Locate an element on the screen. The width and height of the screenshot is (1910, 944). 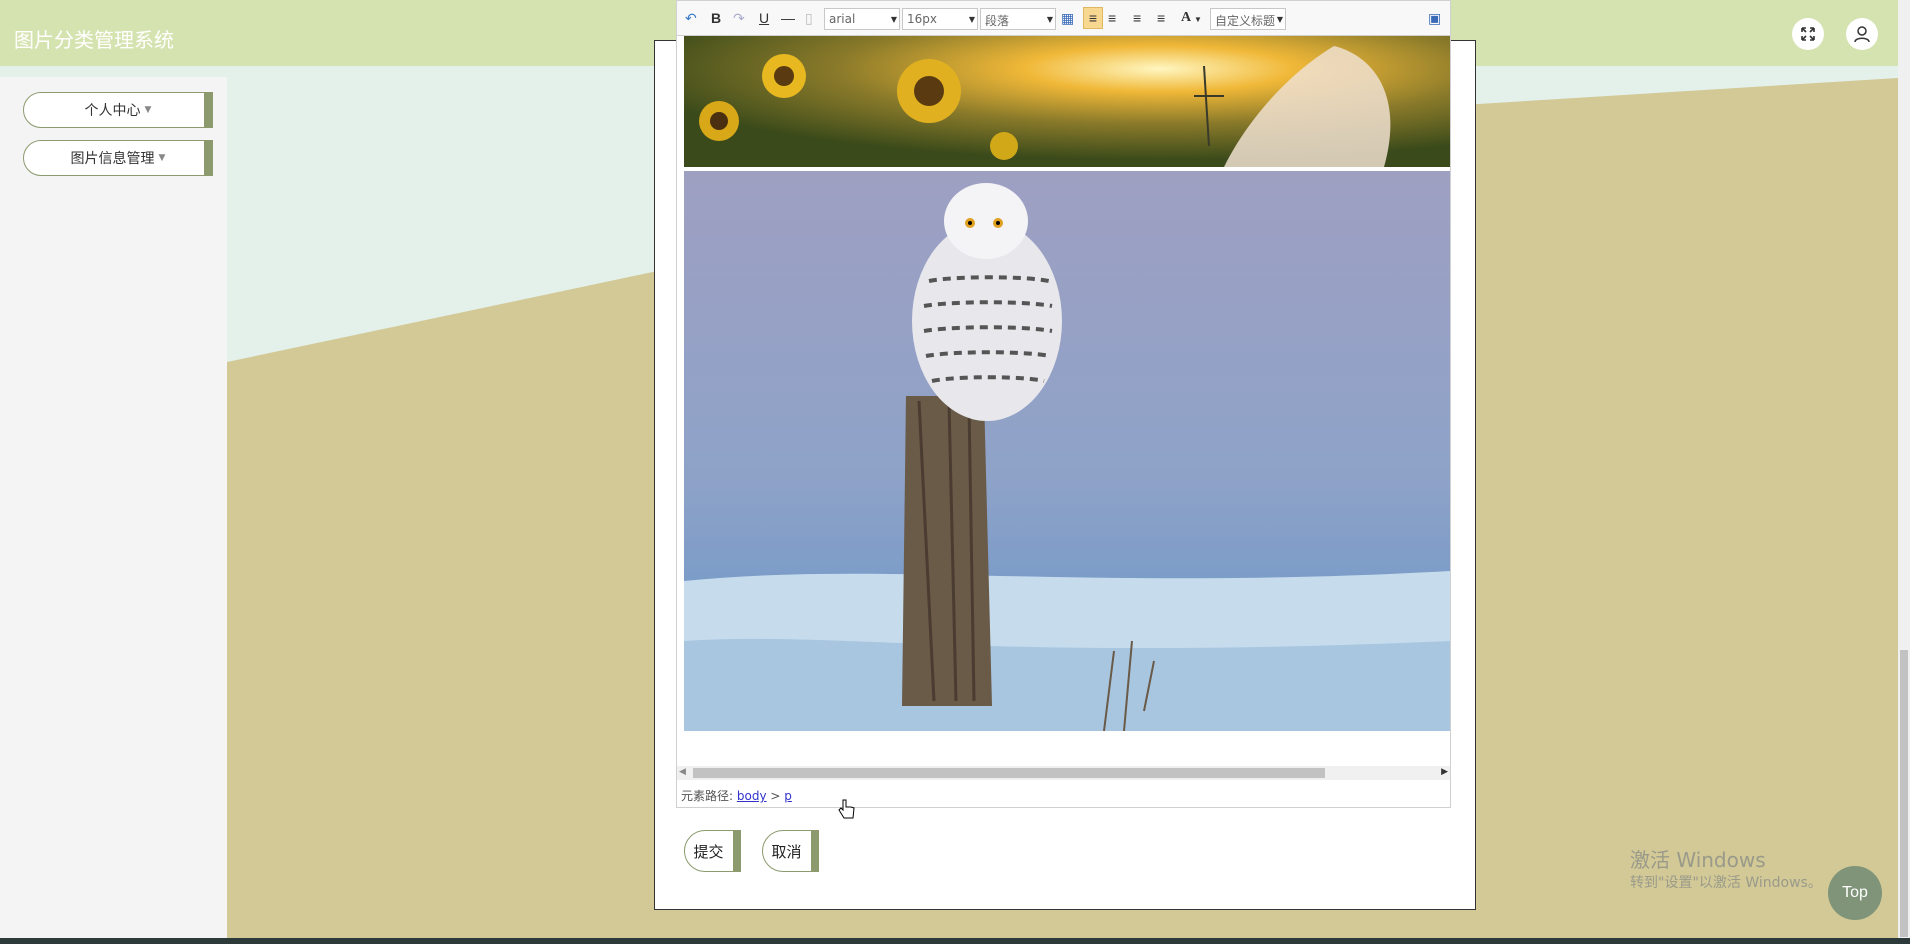
editor-horizontal-scrollbar: ◀ ▶ is located at coordinates (1063, 773).